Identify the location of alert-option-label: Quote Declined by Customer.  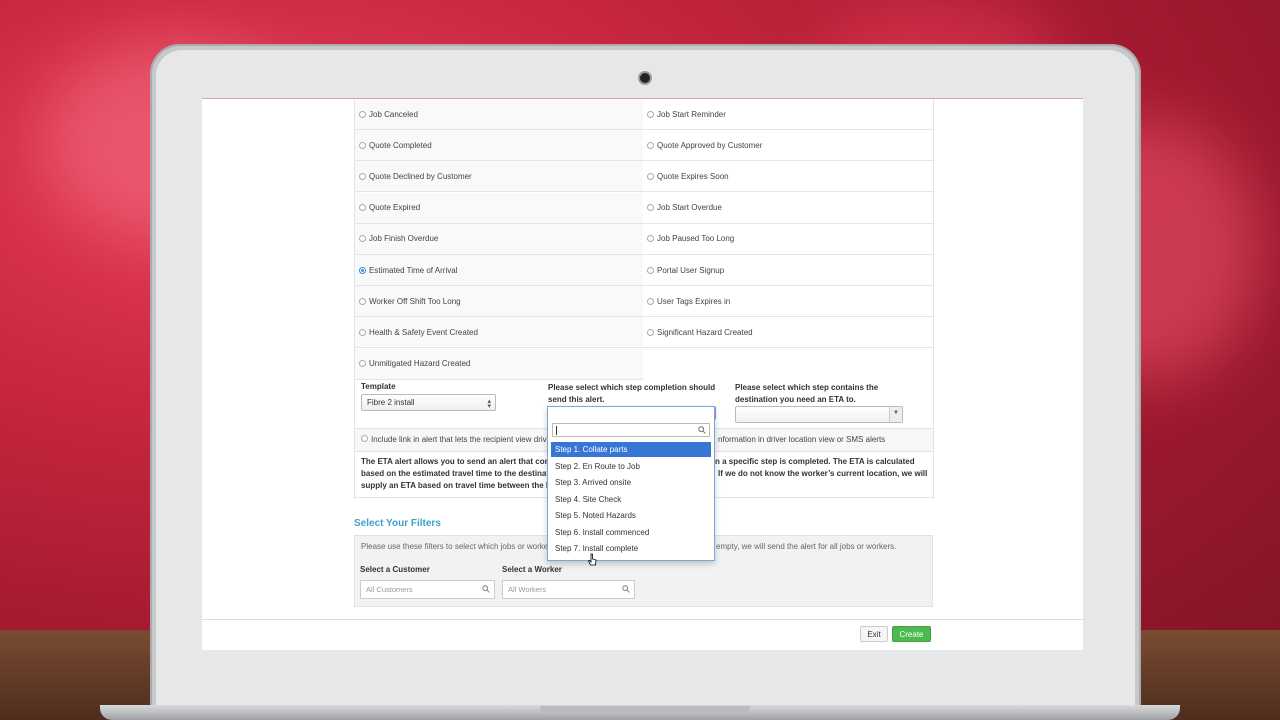
(420, 176).